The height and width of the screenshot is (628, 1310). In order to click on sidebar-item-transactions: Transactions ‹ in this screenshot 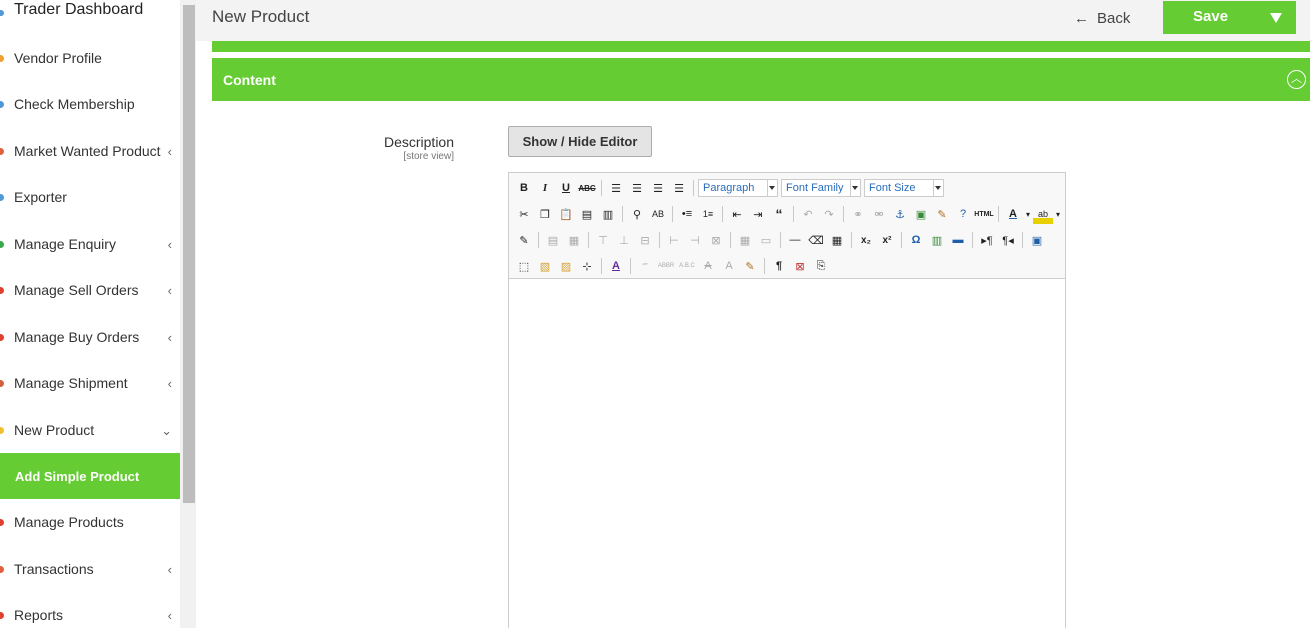, I will do `click(90, 569)`.